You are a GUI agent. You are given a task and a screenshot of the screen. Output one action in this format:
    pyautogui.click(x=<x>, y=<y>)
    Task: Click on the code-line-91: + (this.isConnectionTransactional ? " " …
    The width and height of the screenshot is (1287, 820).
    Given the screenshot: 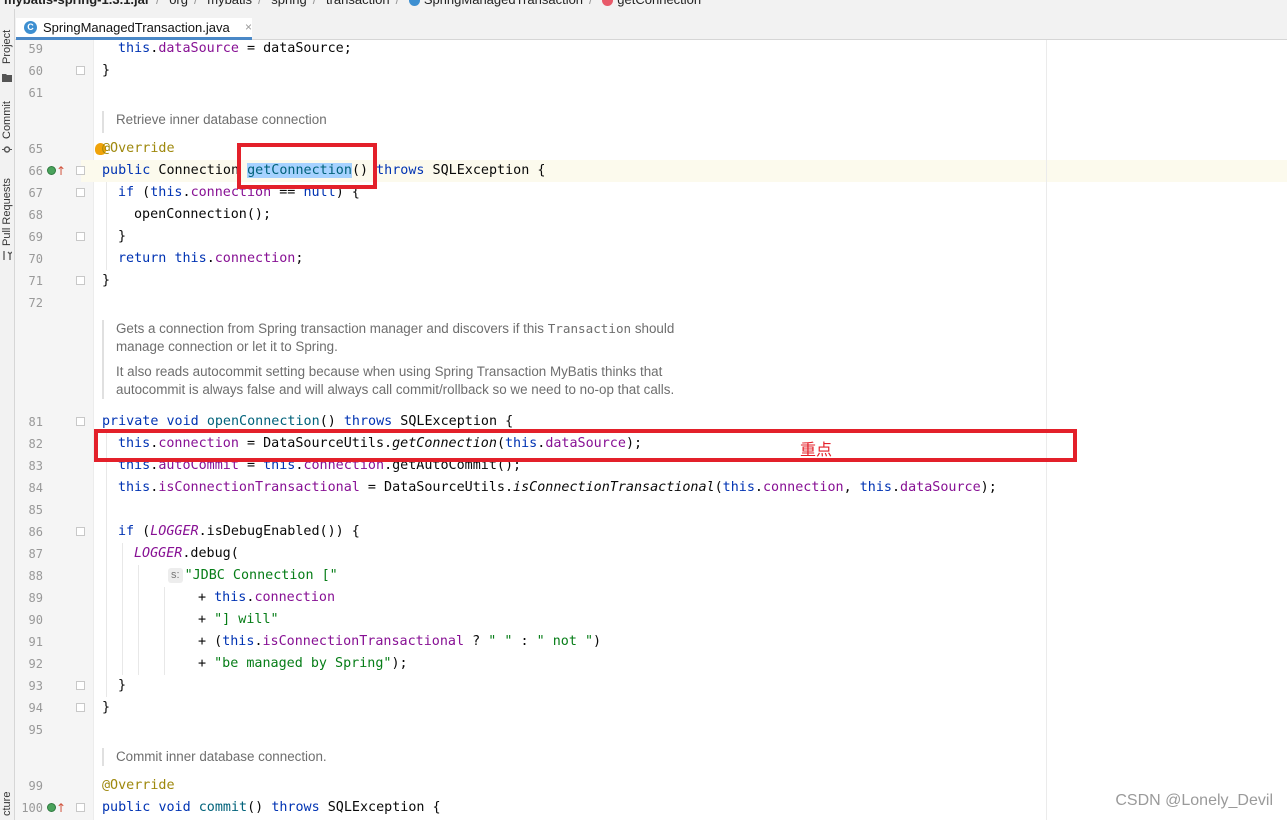 What is the action you would take?
    pyautogui.click(x=399, y=642)
    